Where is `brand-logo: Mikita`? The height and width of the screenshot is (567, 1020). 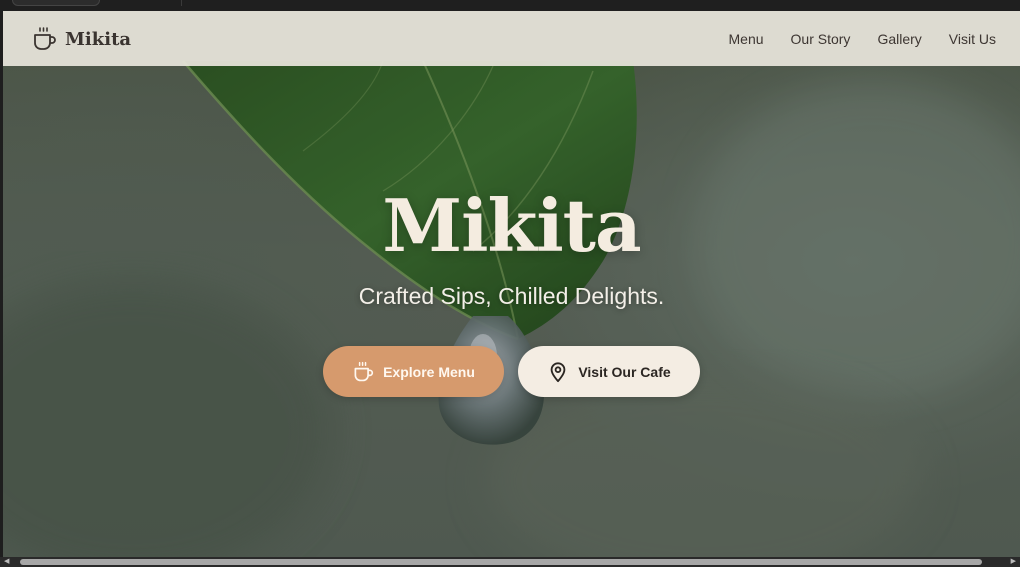
brand-logo: Mikita is located at coordinates (81, 39).